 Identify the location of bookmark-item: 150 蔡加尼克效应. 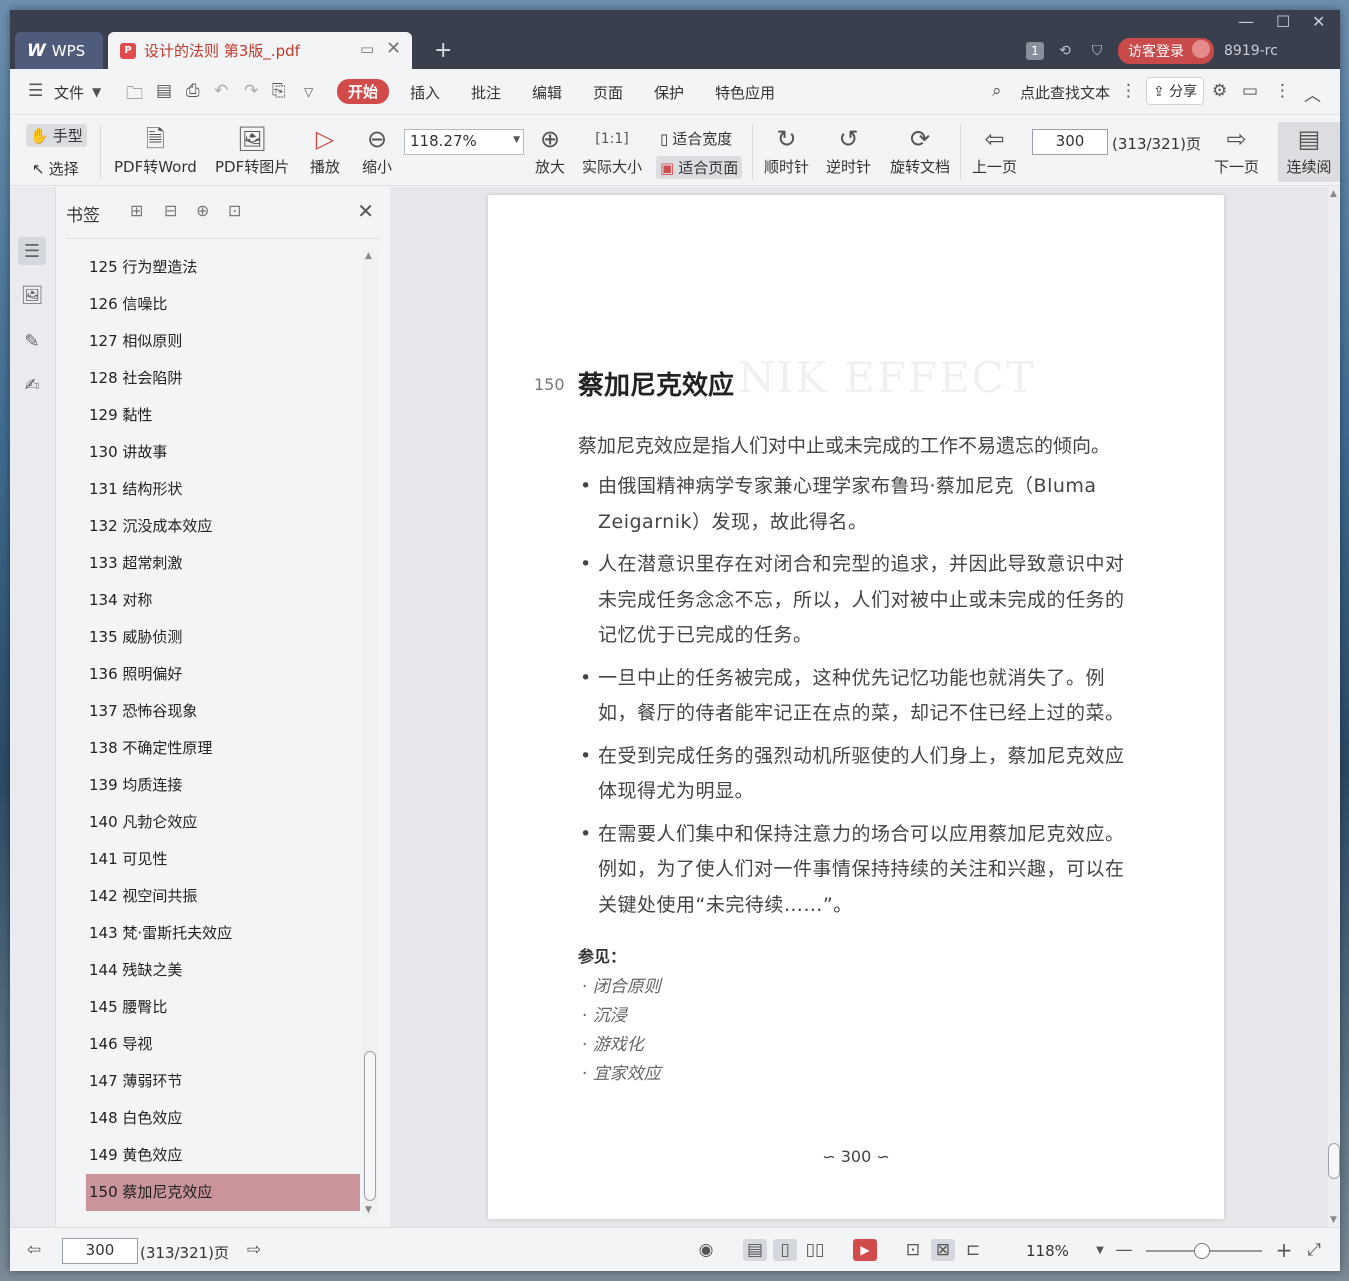
(223, 1192).